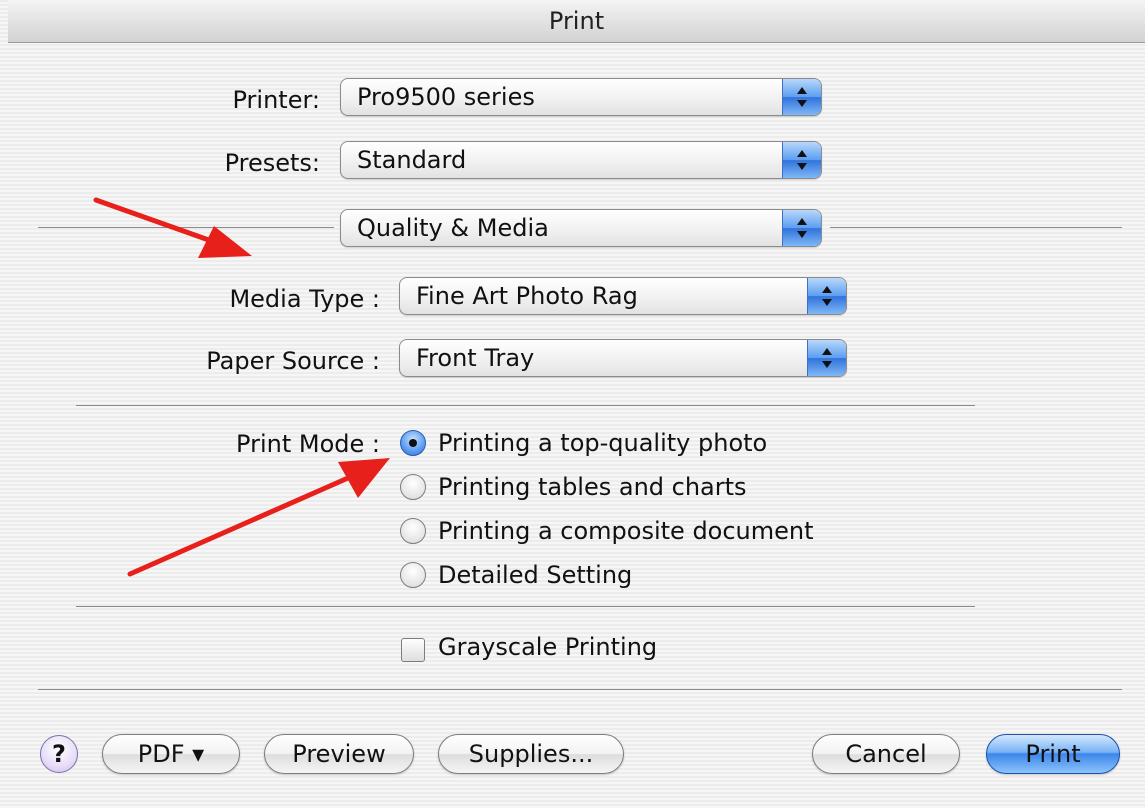 This screenshot has width=1145, height=808. Describe the element at coordinates (241, 387) in the screenshot. I see `annotation-arrows` at that location.